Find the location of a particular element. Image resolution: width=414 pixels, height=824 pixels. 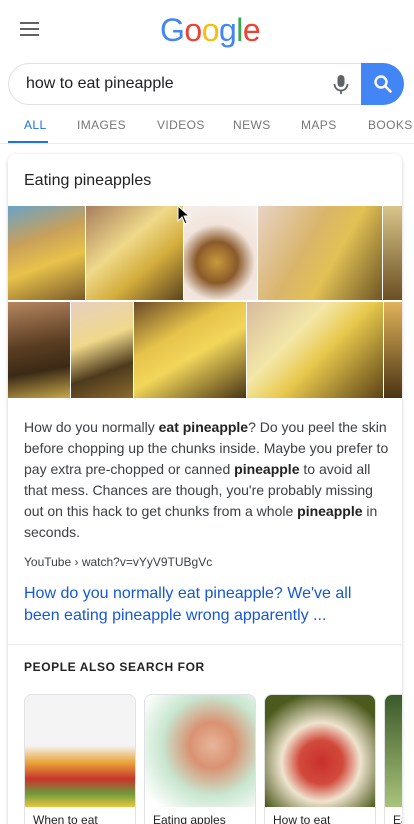

related-search-card: How to eat is located at coordinates (320, 759).